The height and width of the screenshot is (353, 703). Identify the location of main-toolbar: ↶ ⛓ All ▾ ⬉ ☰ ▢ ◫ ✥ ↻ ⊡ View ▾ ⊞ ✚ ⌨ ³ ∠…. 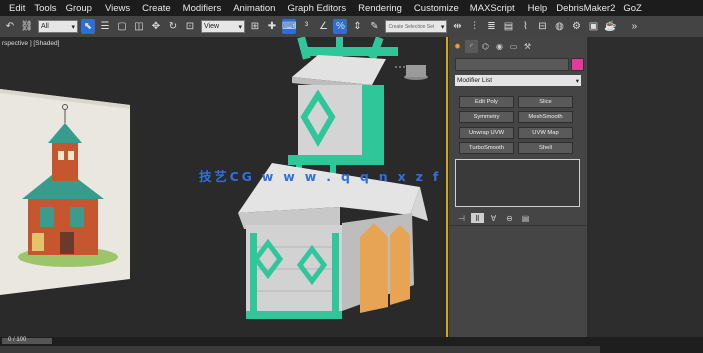
(351, 27).